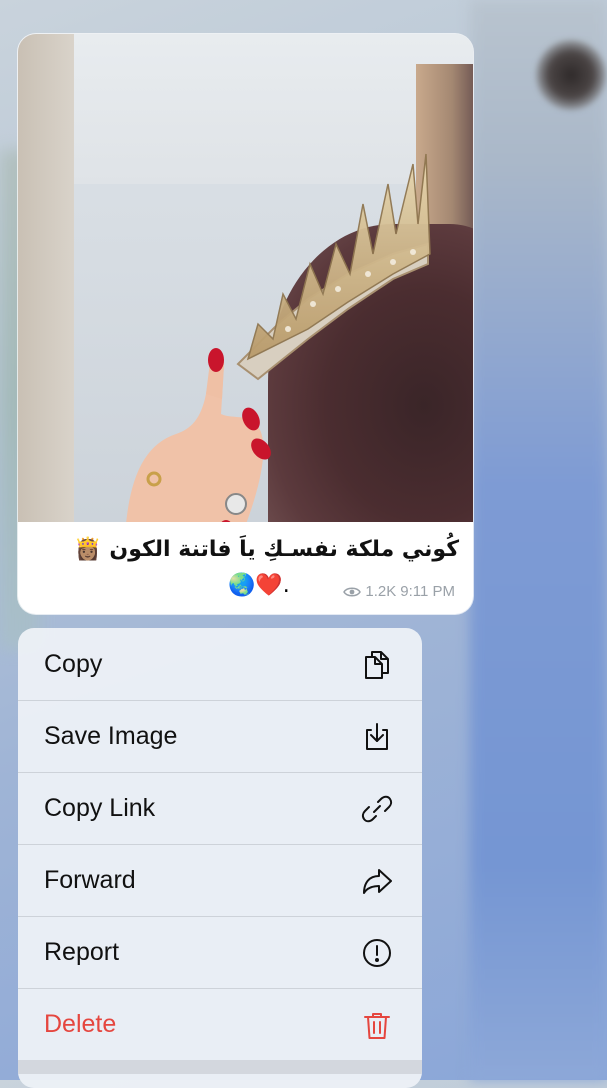 This screenshot has height=1088, width=607. Describe the element at coordinates (427, 591) in the screenshot. I see `message-time: 9:11 PM` at that location.